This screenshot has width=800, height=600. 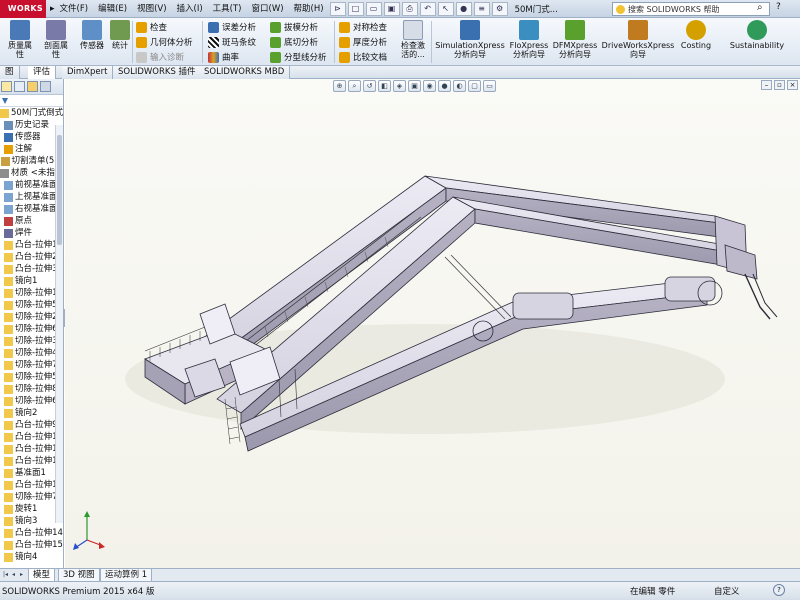 I want to click on tree-item: 基准面1, so click(x=31, y=473).